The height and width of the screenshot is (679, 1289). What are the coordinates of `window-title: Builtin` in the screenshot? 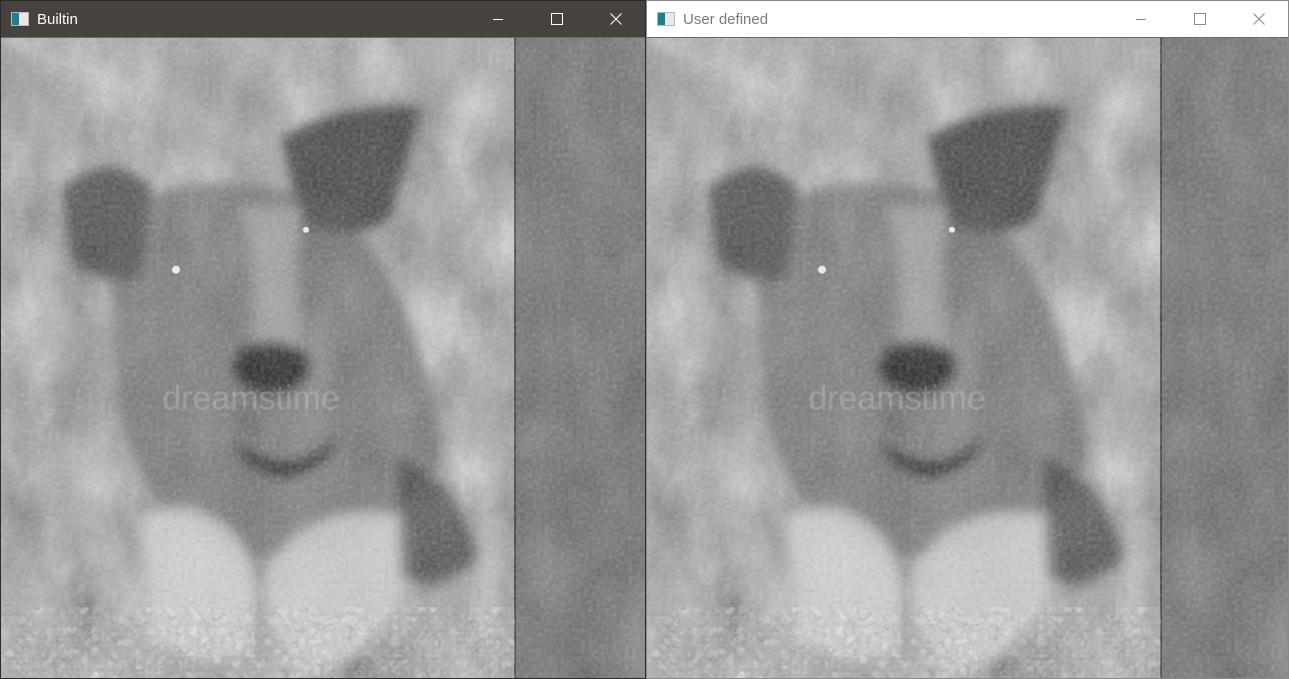 It's located at (57, 19).